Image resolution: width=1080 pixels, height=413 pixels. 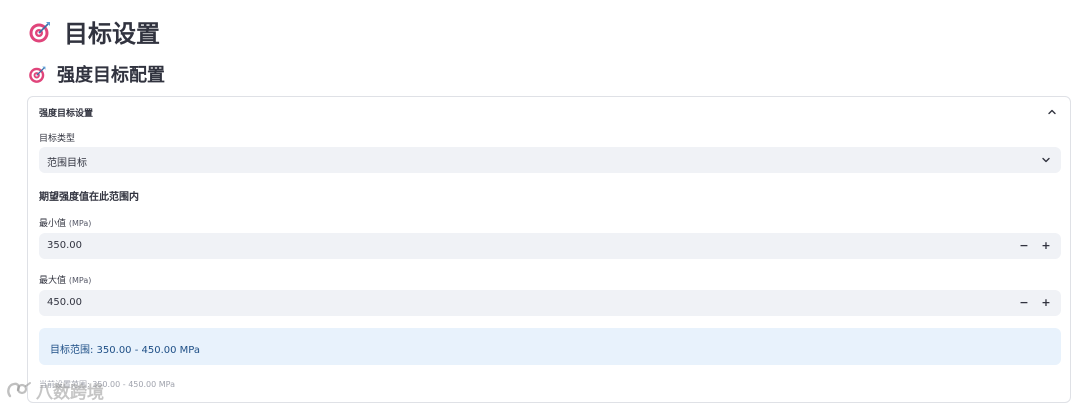 I want to click on max-value-unit: (MPa), so click(x=80, y=280).